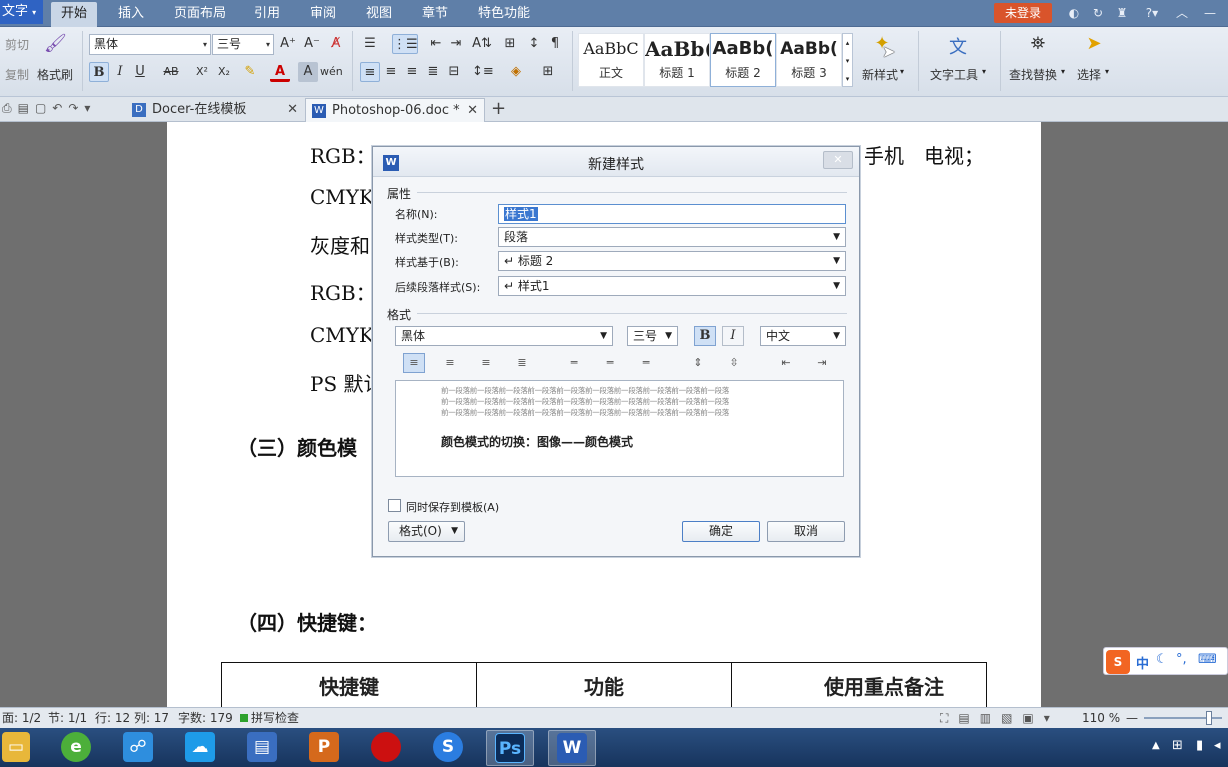 The height and width of the screenshot is (767, 1228). What do you see at coordinates (150, 44) in the screenshot?
I see `font-family-select: 黑体 ▾` at bounding box center [150, 44].